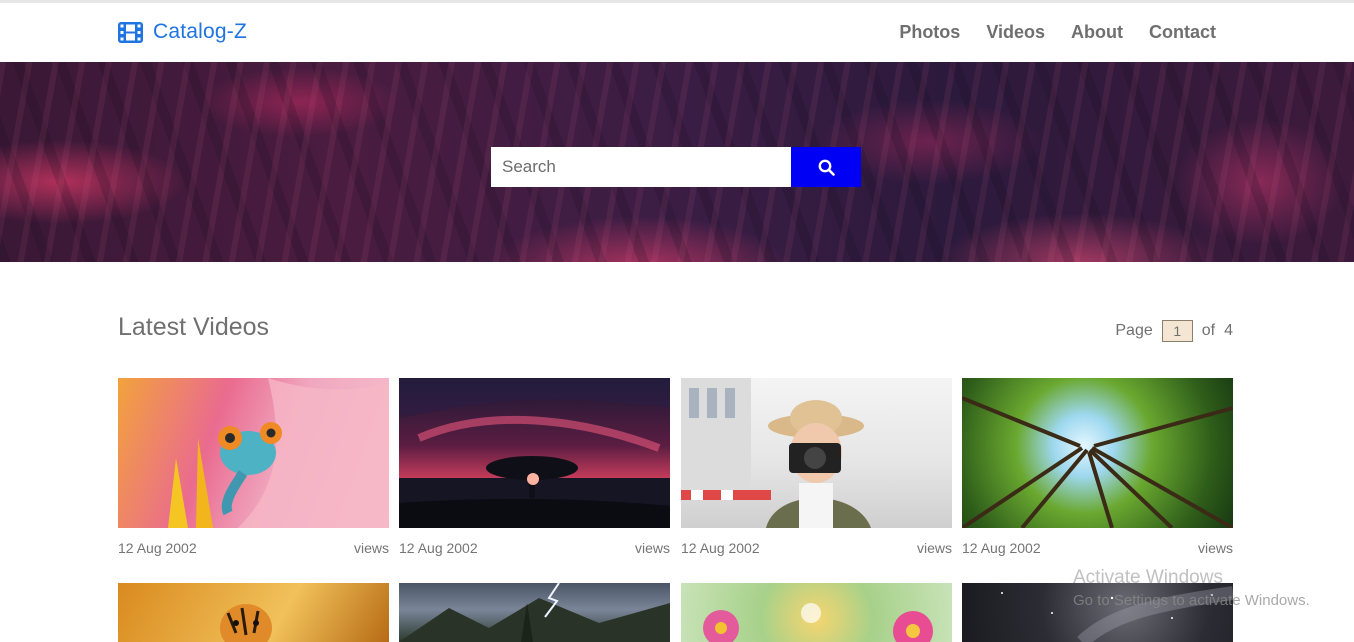 The image size is (1354, 642). I want to click on activation-watermark-title: Activate Windows, so click(1148, 577).